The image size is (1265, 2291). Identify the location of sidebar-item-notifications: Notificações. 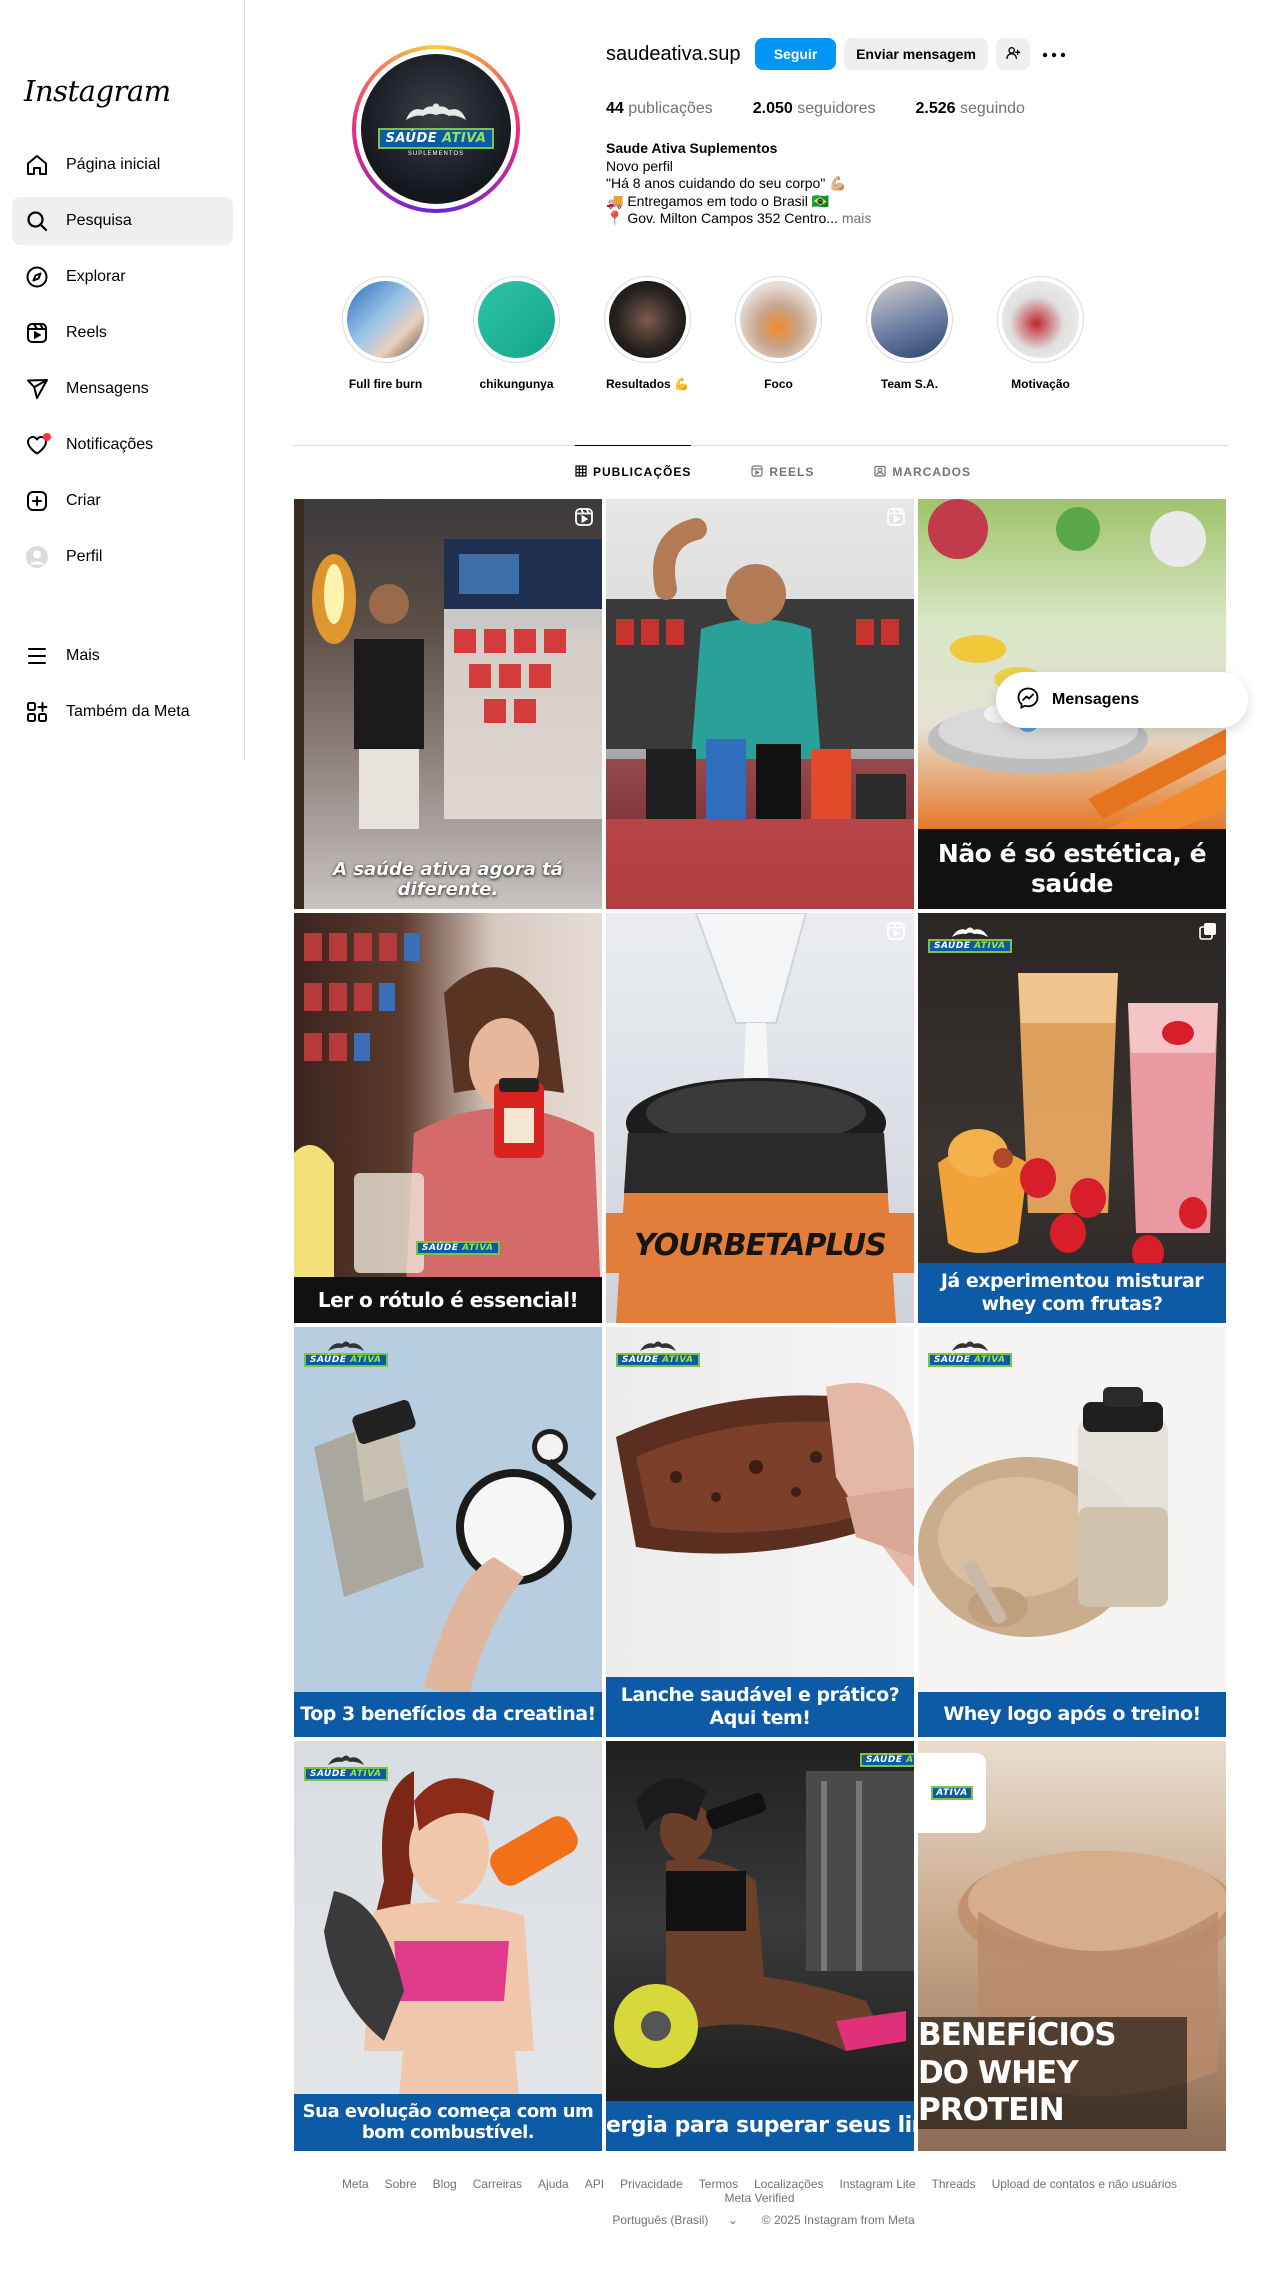
(122, 445).